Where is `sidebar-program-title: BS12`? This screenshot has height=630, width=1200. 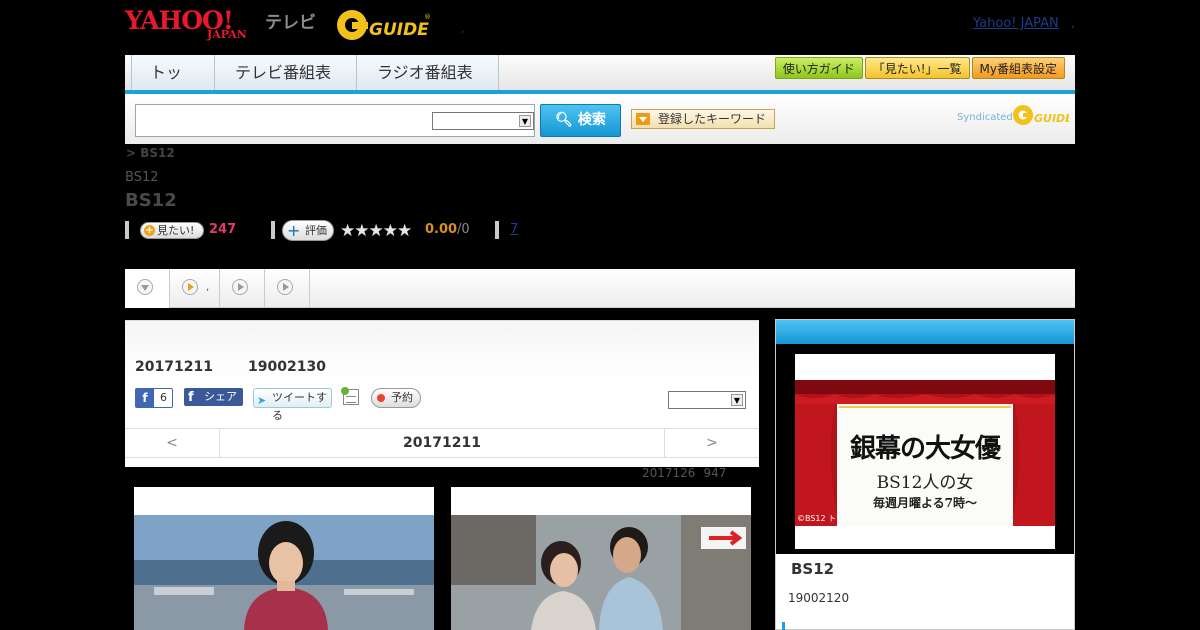
sidebar-program-title: BS12 is located at coordinates (812, 569).